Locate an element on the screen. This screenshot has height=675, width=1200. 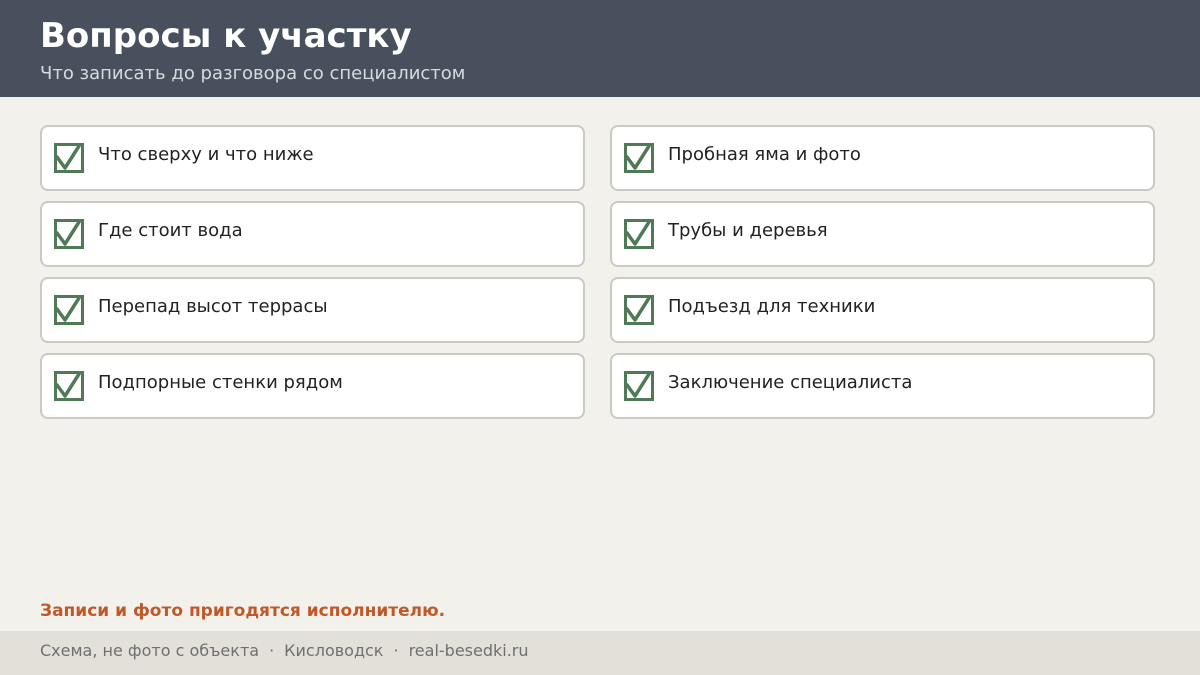
checklist-item: Заключение специалиста is located at coordinates (882, 386).